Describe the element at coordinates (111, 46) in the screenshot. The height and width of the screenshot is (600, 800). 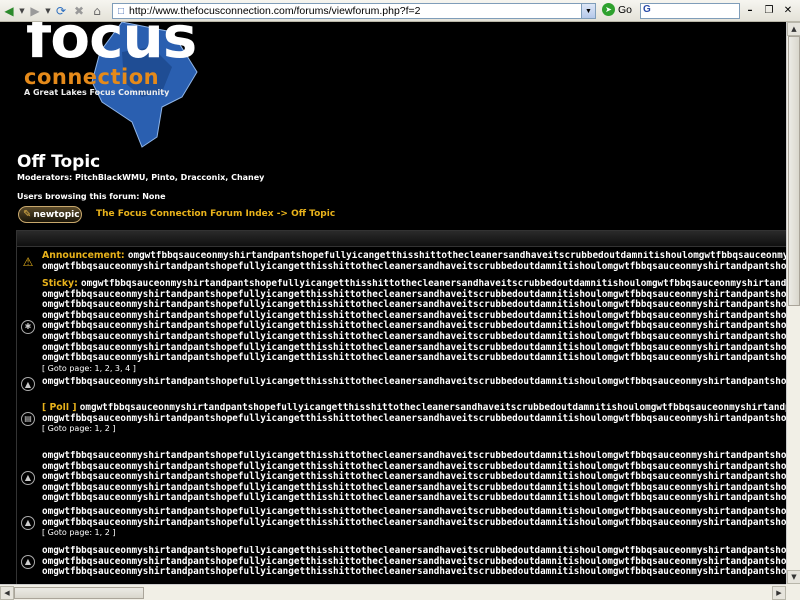
I see `logo-word: focus` at that location.